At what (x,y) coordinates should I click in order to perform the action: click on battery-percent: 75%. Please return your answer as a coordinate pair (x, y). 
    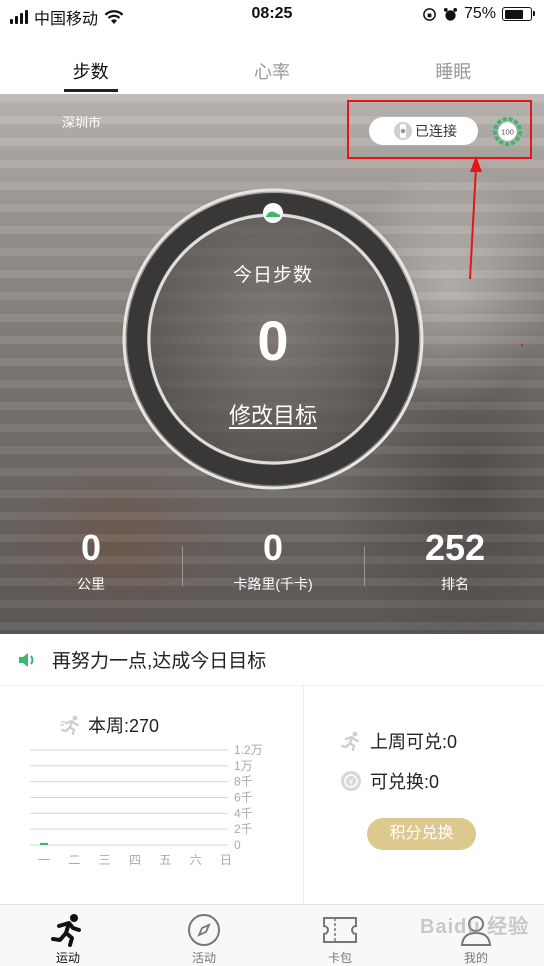
    Looking at the image, I should click on (479, 13).